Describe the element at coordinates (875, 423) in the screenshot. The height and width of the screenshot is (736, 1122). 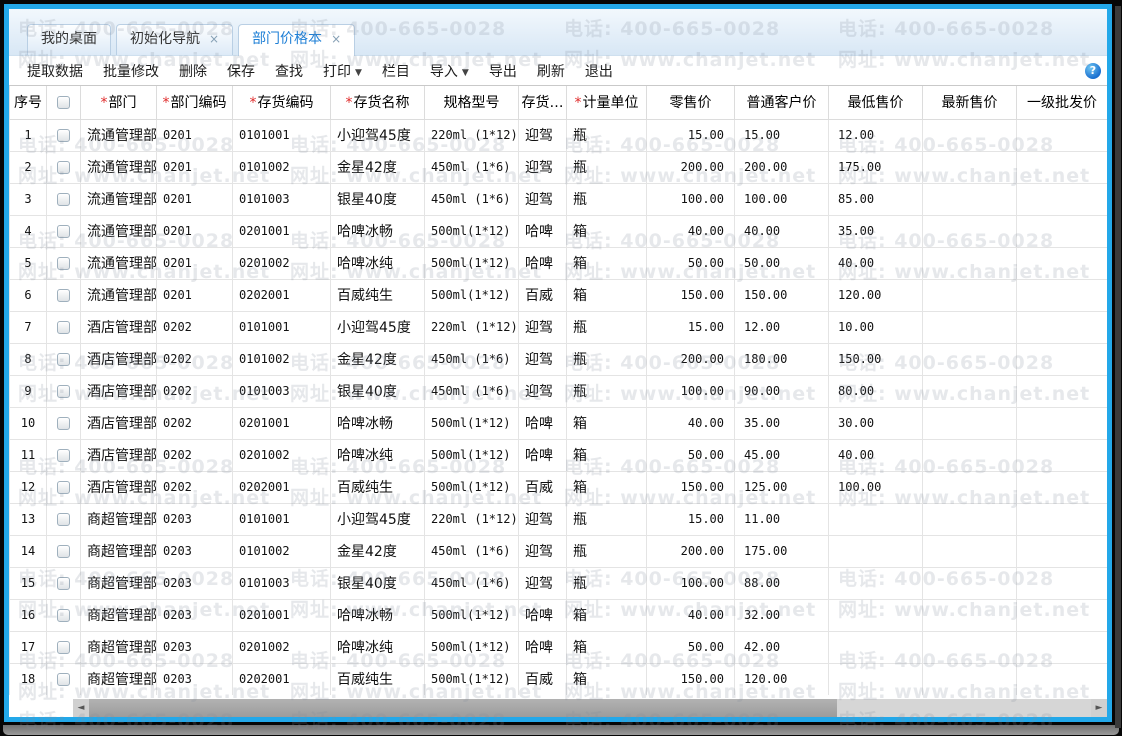
I see `cell-min: 30.00` at that location.